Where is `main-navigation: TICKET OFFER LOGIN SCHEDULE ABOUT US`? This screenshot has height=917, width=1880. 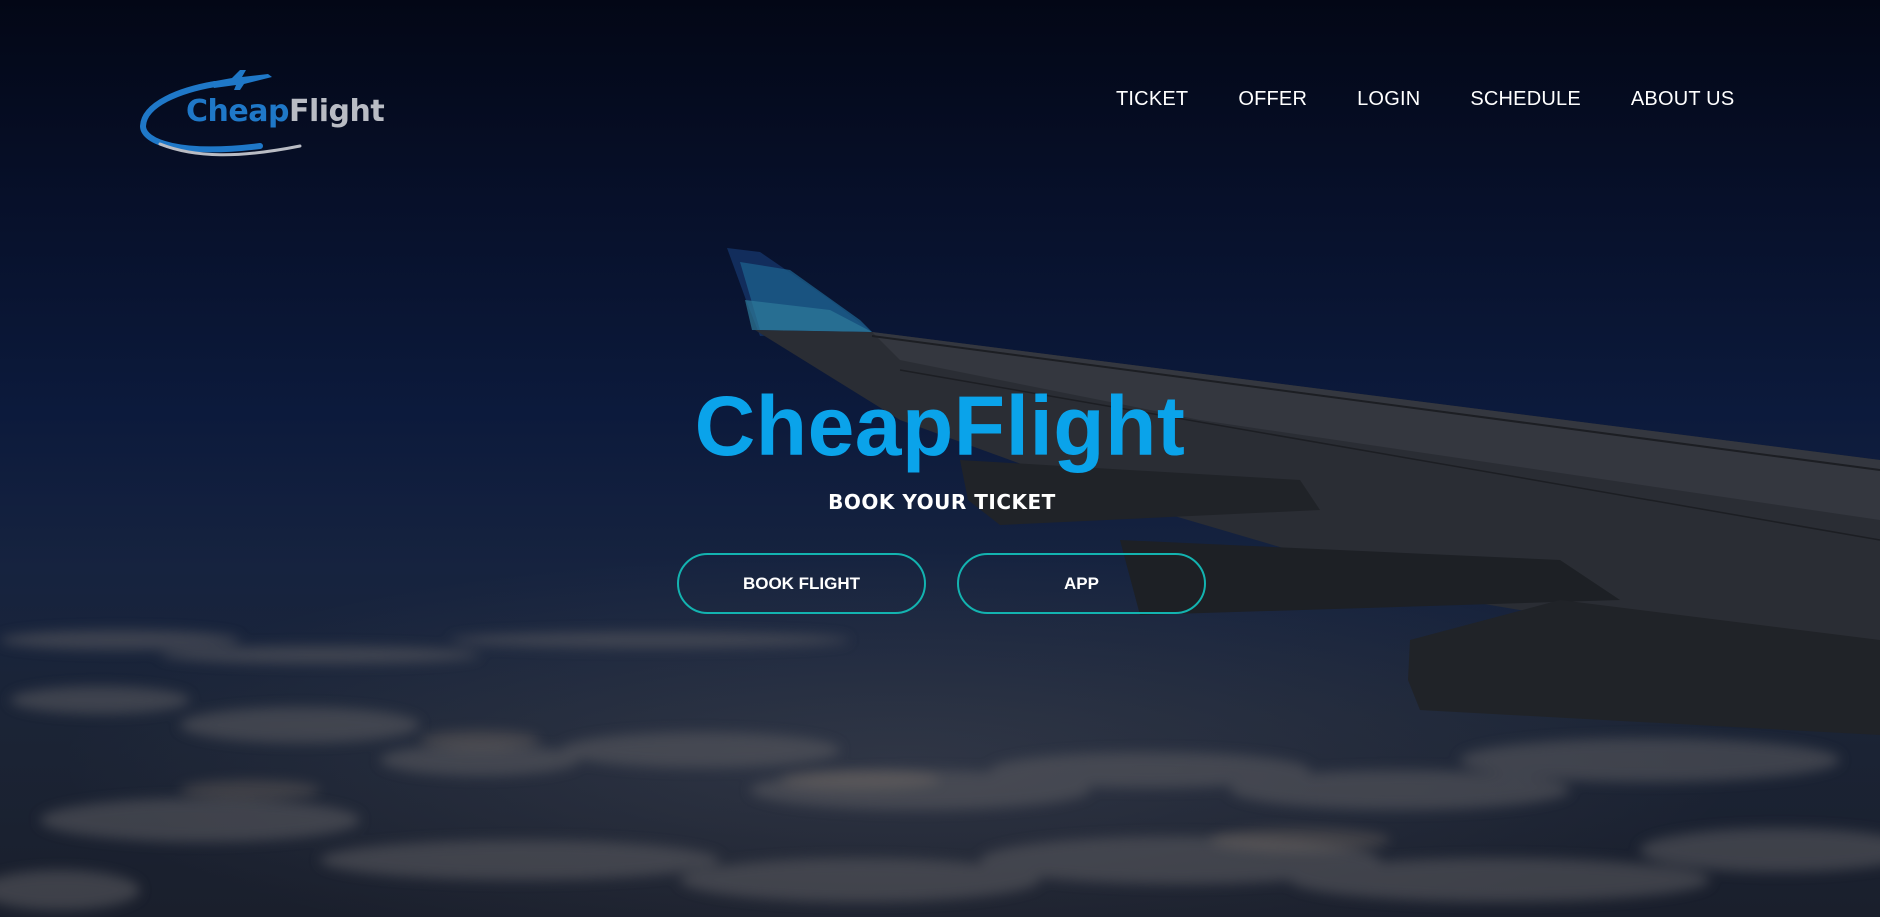
main-navigation: TICKET OFFER LOGIN SCHEDULE ABOUT US is located at coordinates (1425, 99).